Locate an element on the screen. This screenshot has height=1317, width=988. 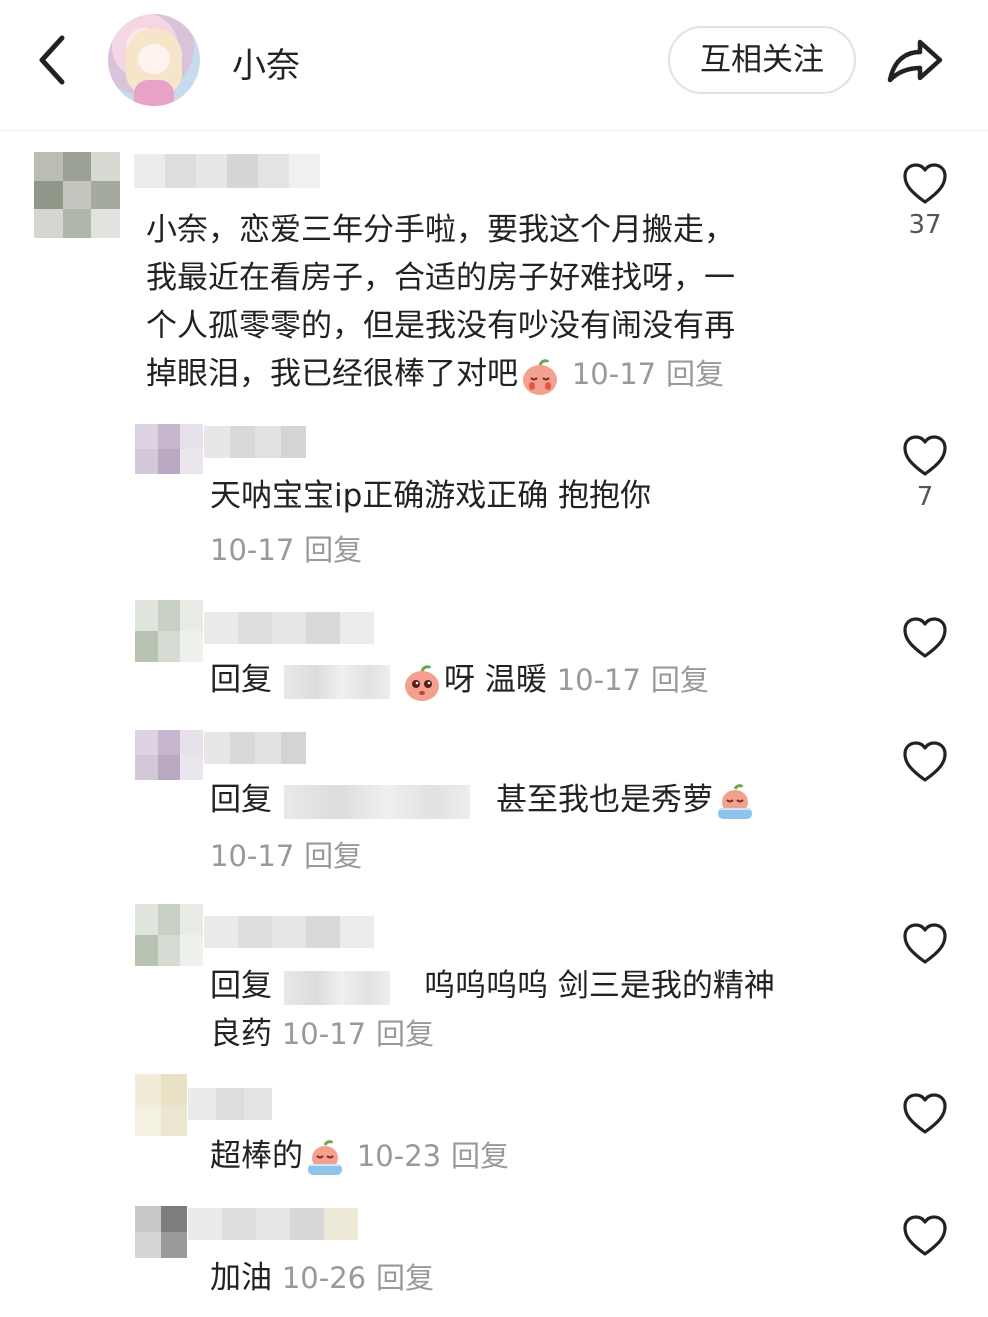
top-bar: 小奈 互相关注 is located at coordinates (494, 65).